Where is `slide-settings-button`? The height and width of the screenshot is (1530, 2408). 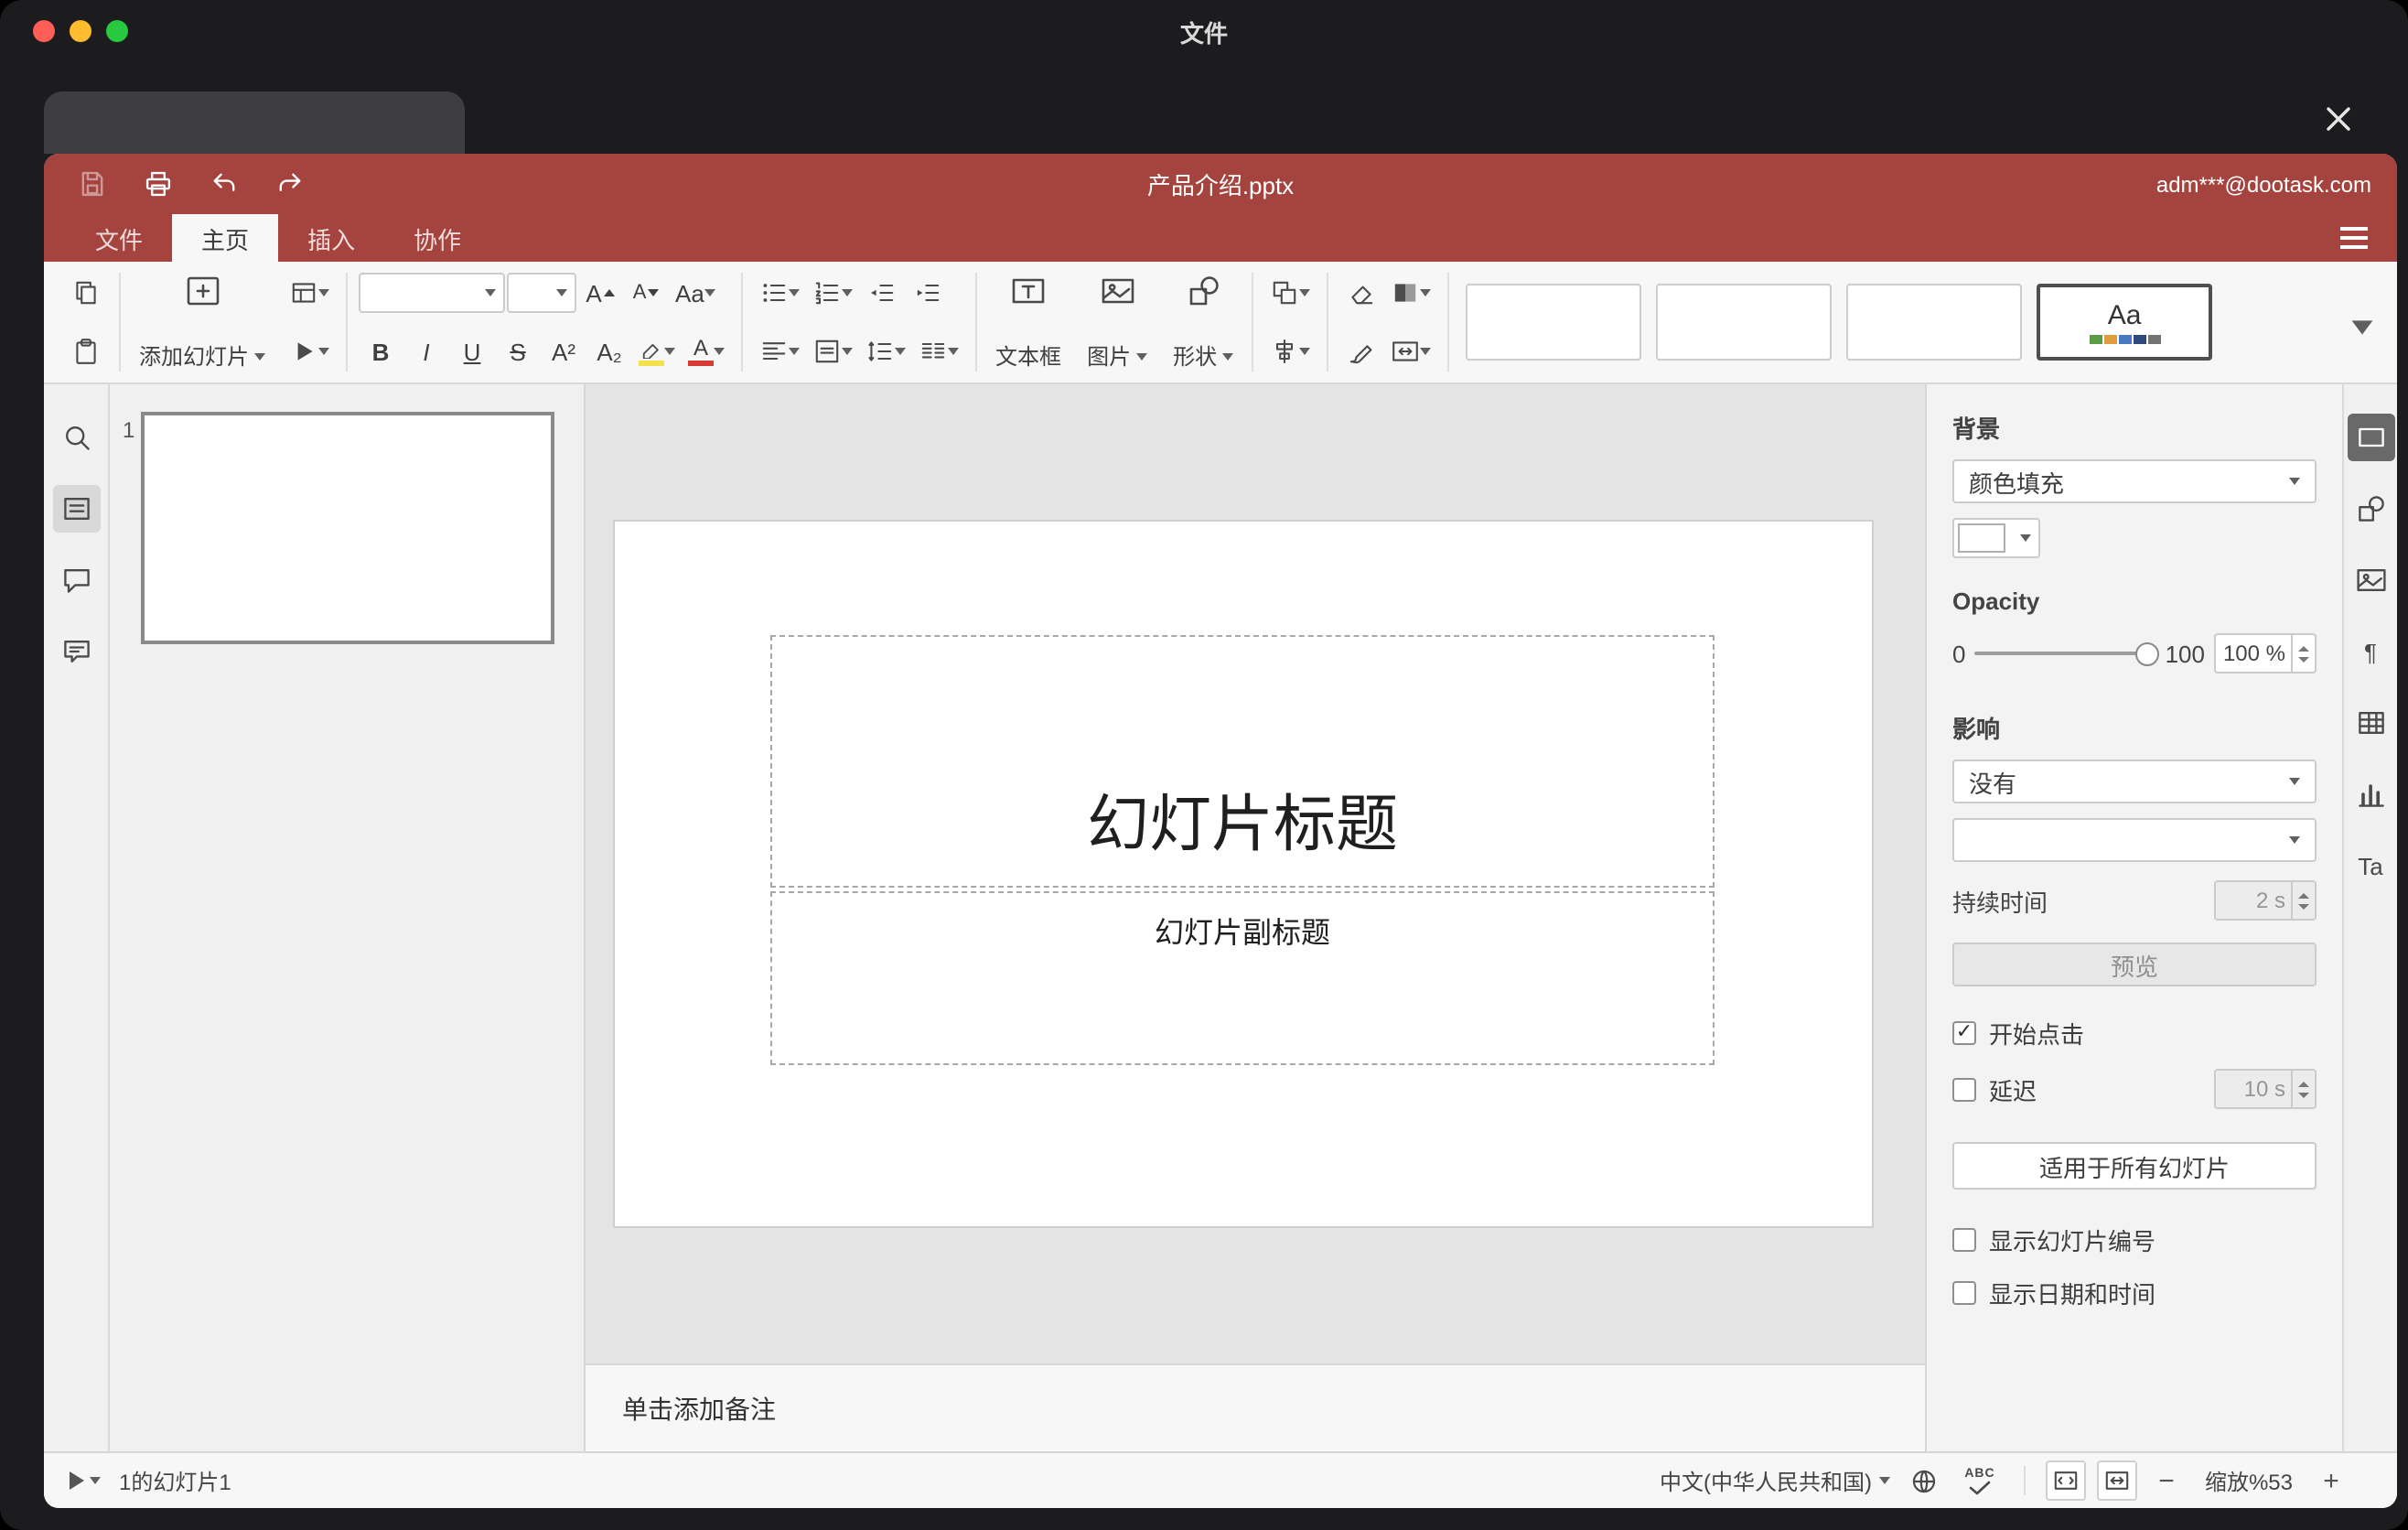
slide-settings-button is located at coordinates (2370, 437).